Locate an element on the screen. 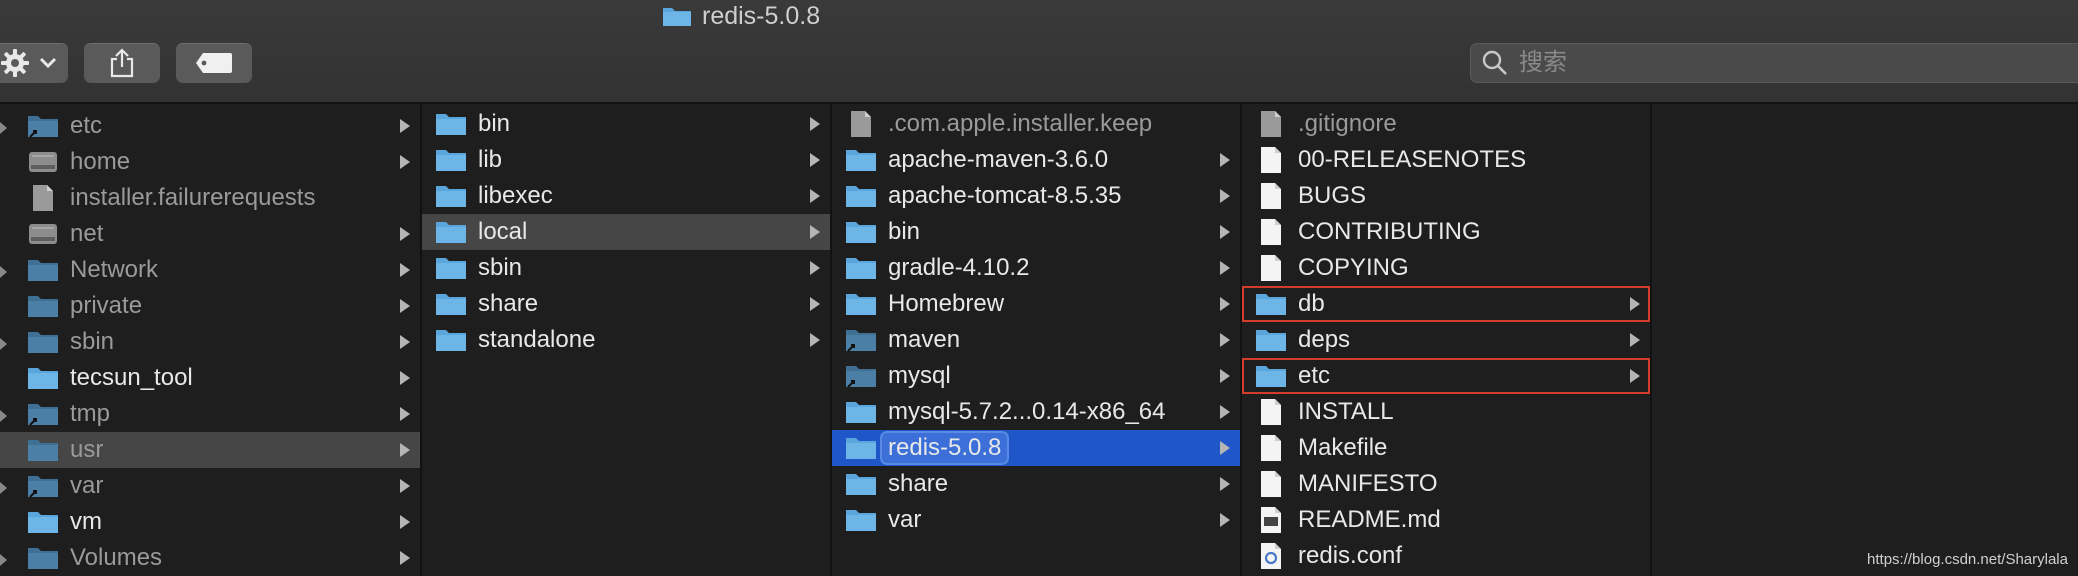 This screenshot has height=576, width=2078. list-item: etc is located at coordinates (210, 126).